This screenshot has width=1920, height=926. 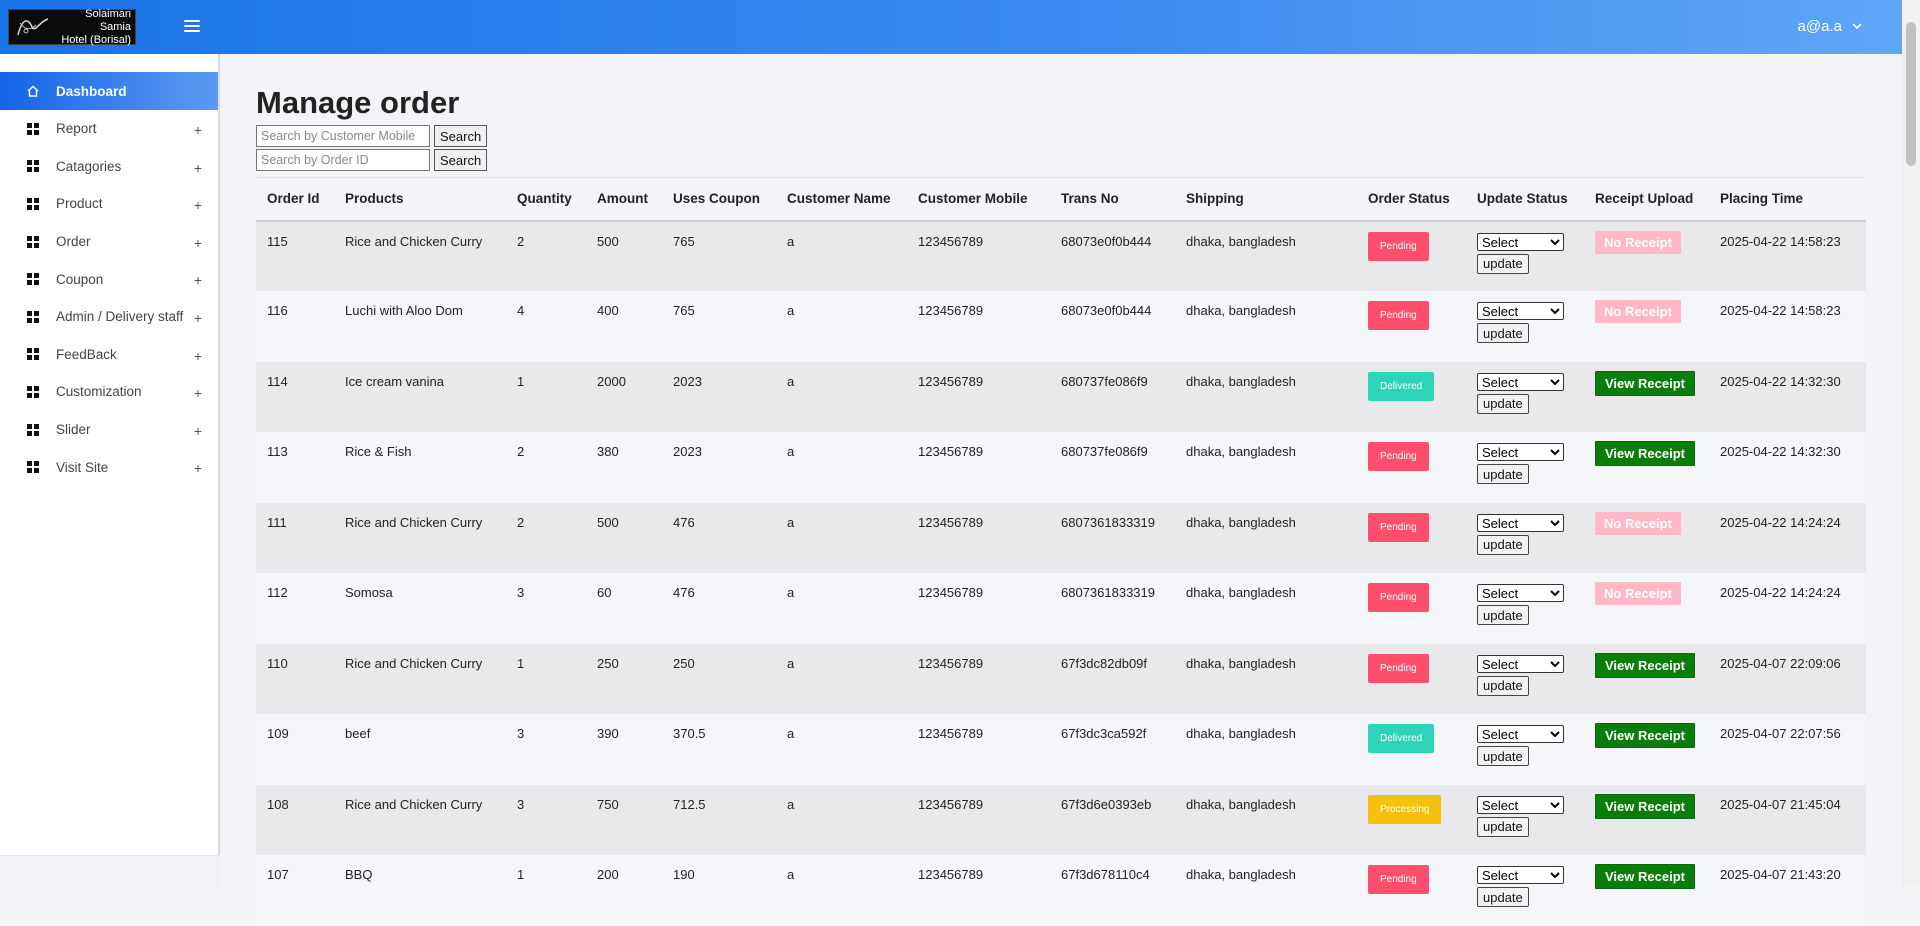 I want to click on hotel-logo: Solaiman Samia Hotel (Borisal), so click(x=72, y=26).